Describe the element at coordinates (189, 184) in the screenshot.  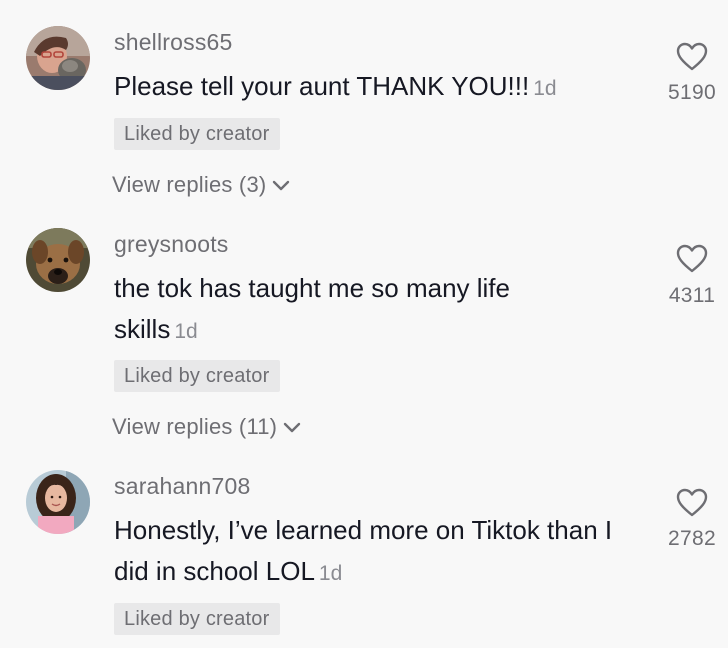
I see `view-replies-label: View replies (3)` at that location.